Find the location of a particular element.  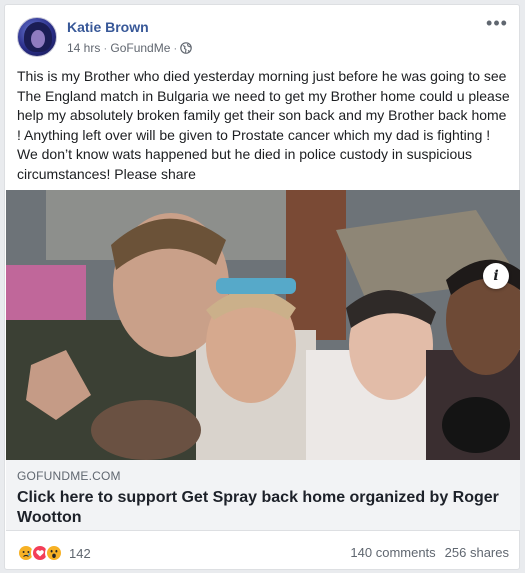

post-time: 14 hrs is located at coordinates (83, 48).